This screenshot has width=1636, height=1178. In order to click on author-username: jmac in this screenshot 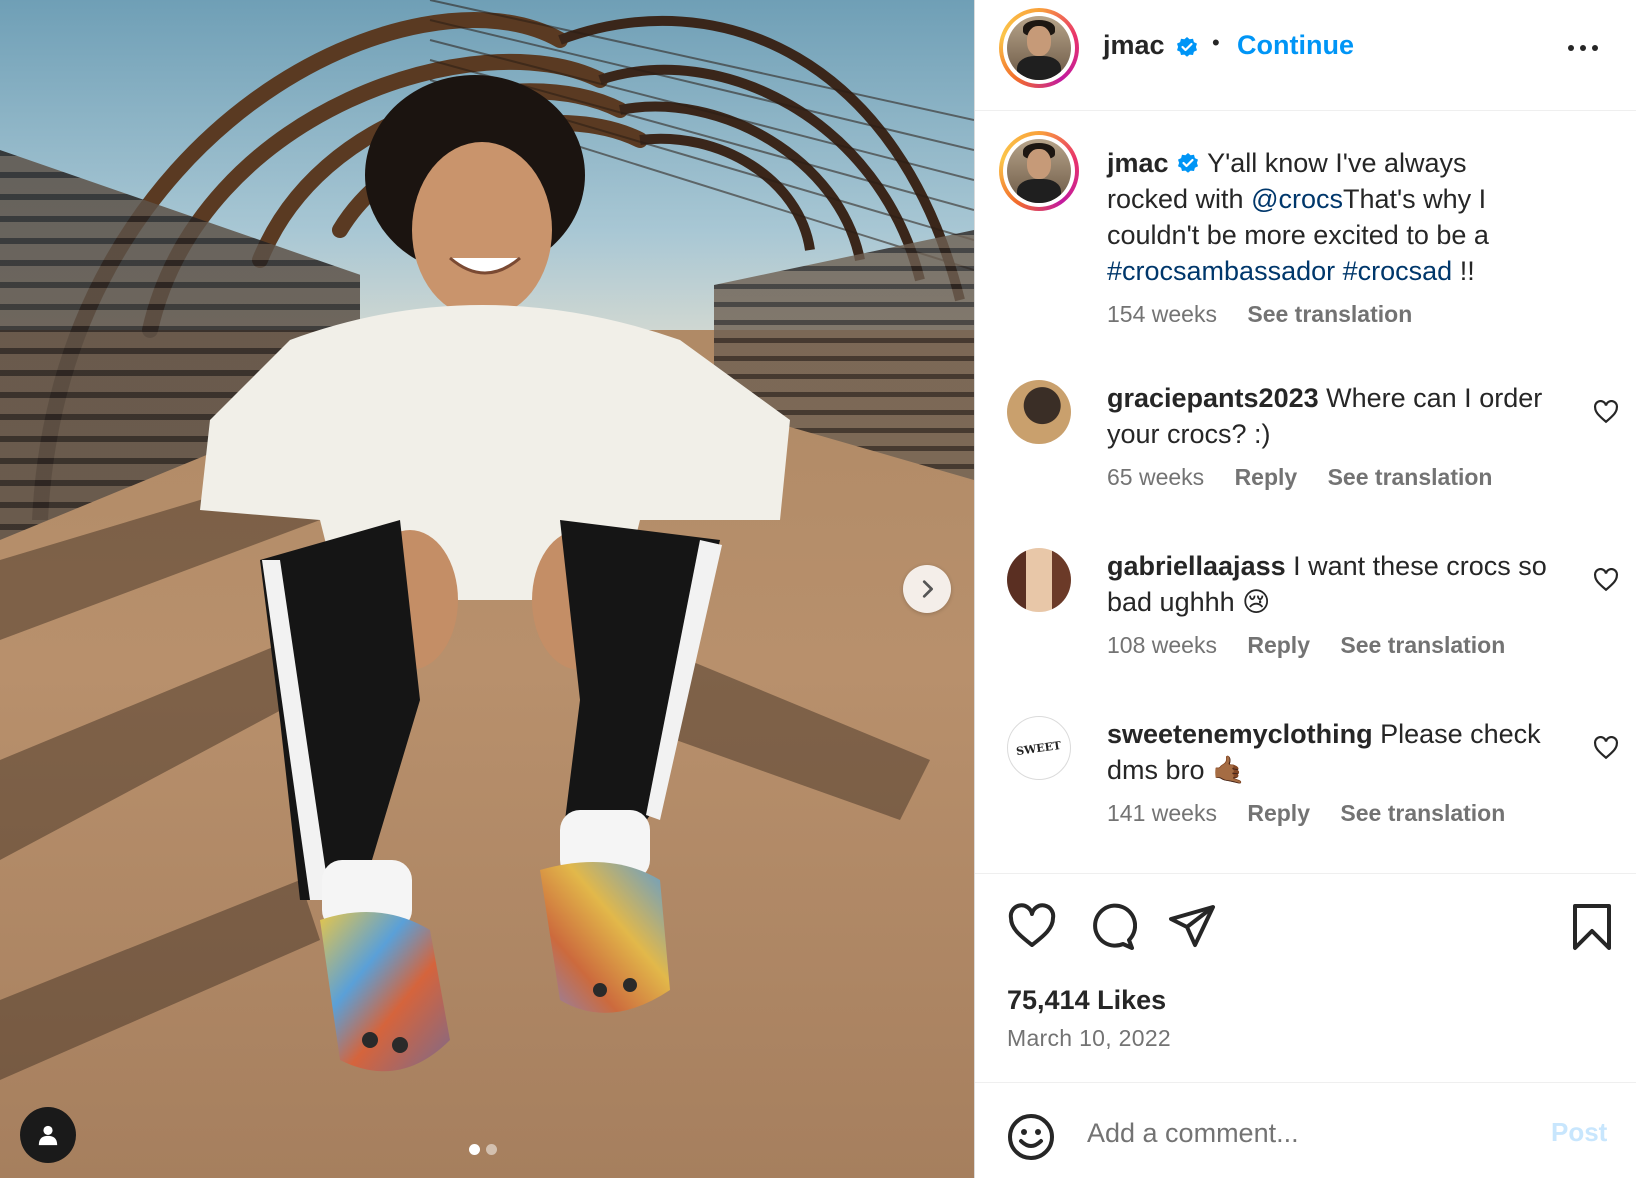, I will do `click(1134, 45)`.